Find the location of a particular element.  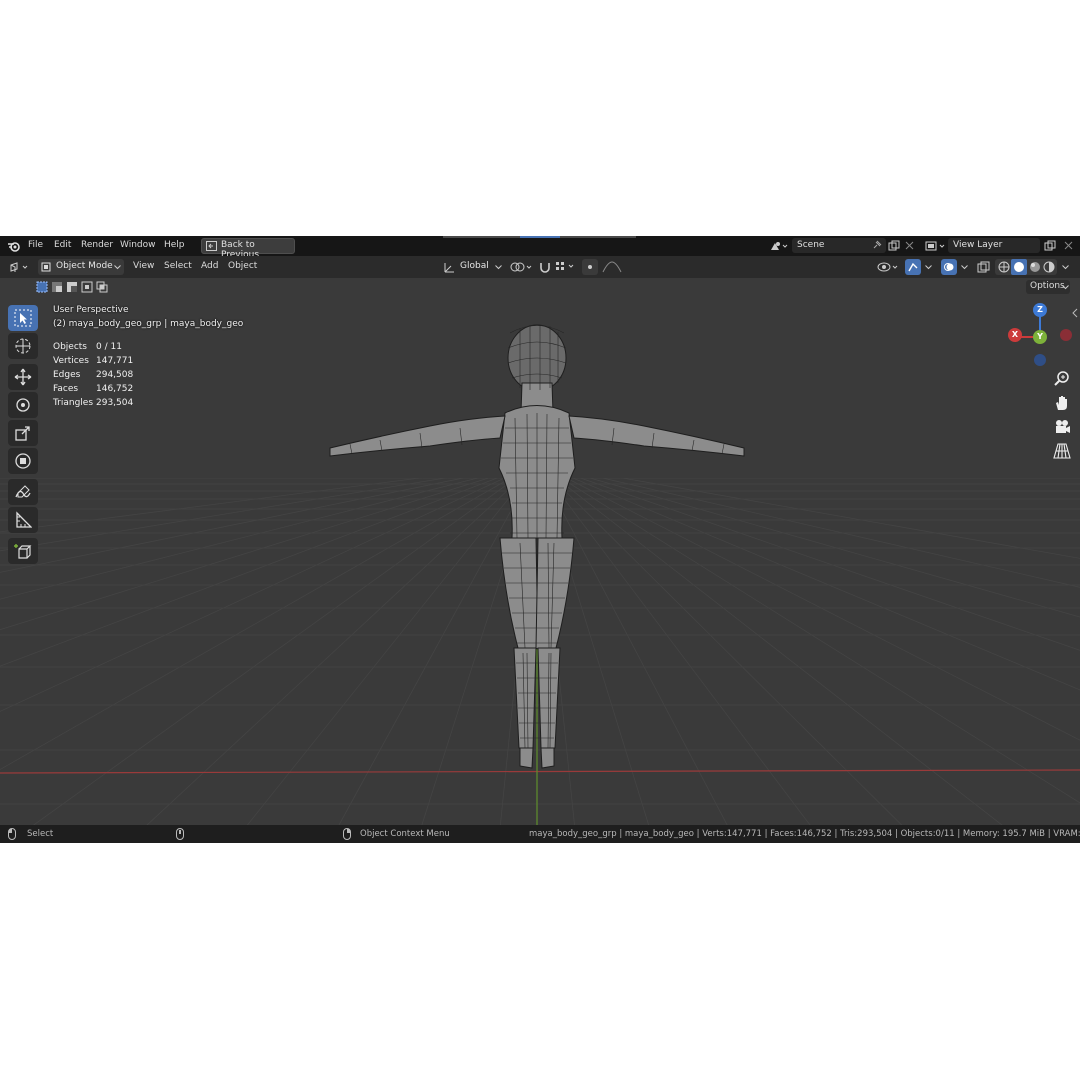

right-mouse-icon is located at coordinates (347, 834).